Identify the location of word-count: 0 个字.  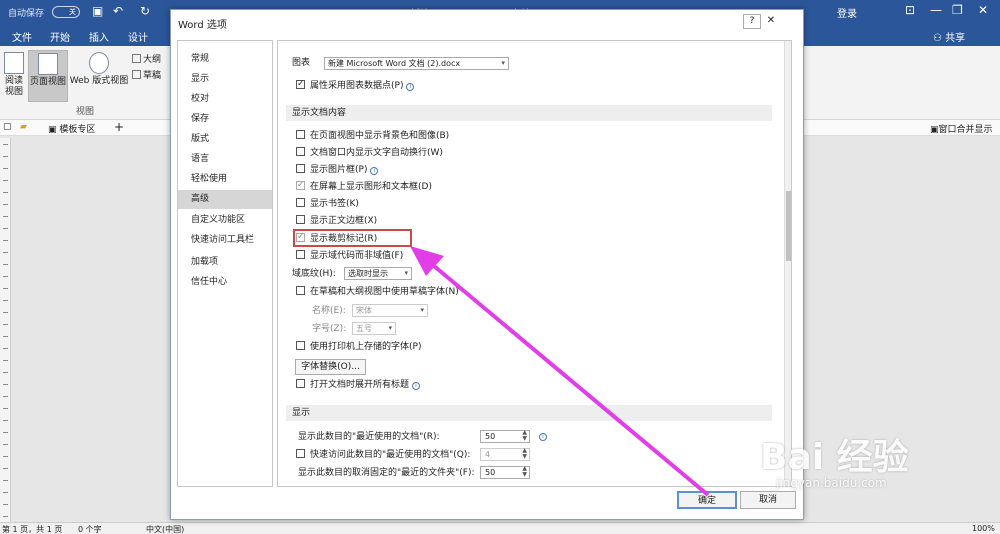
(90, 529).